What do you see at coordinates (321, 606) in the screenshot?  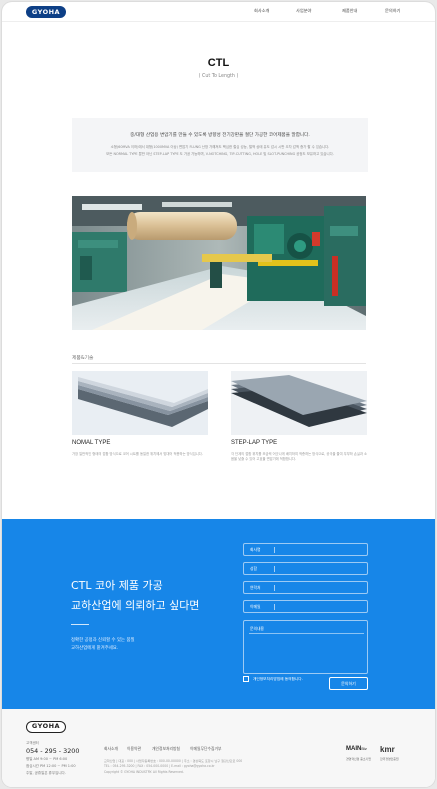 I see `email-input` at bounding box center [321, 606].